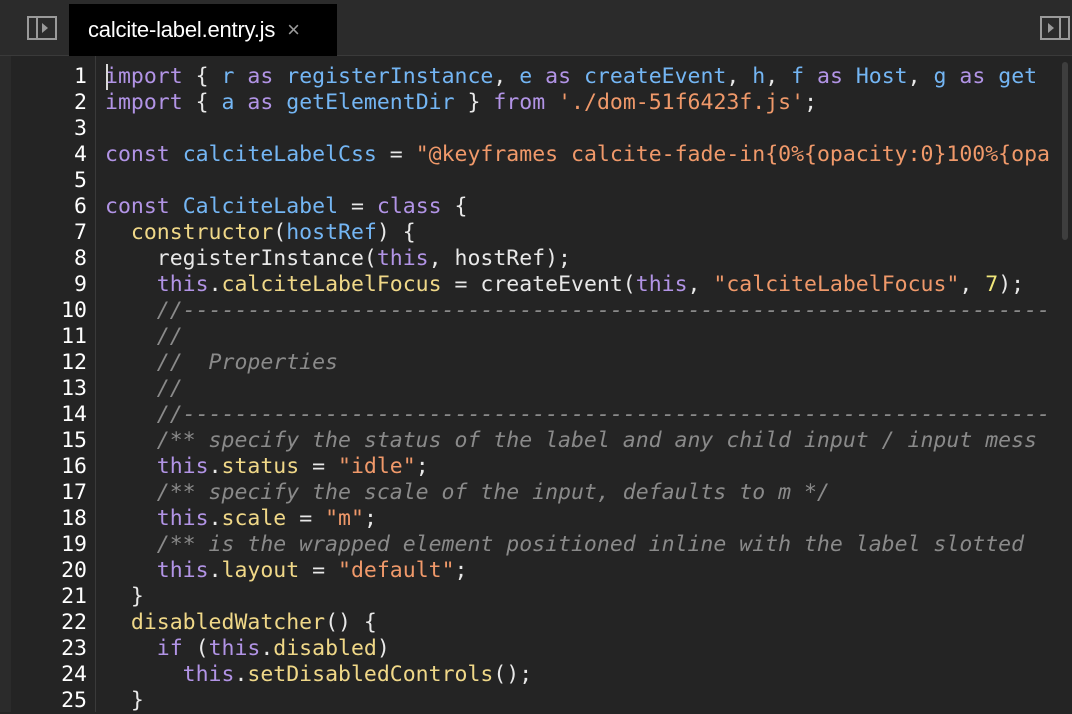 This screenshot has height=714, width=1072. What do you see at coordinates (681, 102) in the screenshot?
I see `code-token: './dom-51f6423f.js'` at bounding box center [681, 102].